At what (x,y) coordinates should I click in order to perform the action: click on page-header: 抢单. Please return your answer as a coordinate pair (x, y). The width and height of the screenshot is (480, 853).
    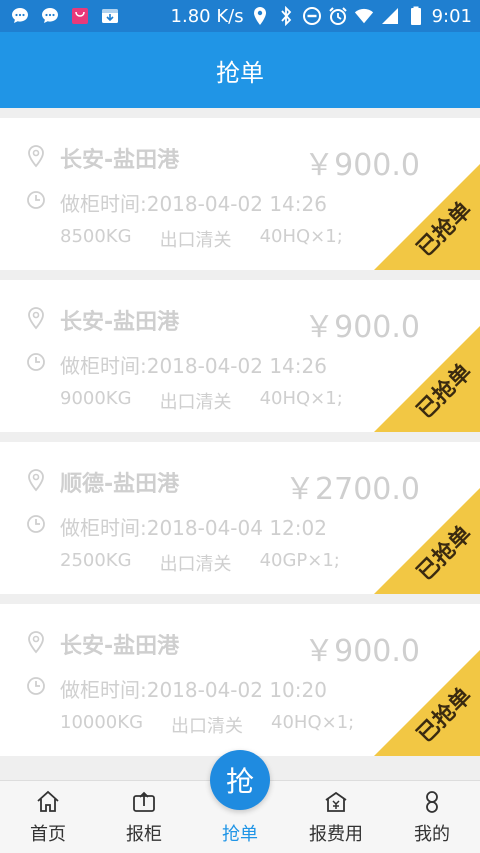
    Looking at the image, I should click on (240, 70).